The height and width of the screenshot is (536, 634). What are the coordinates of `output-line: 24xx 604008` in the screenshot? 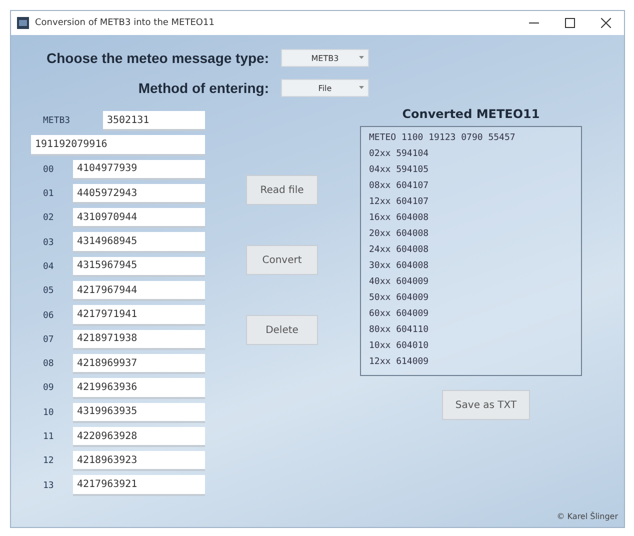 It's located at (399, 250).